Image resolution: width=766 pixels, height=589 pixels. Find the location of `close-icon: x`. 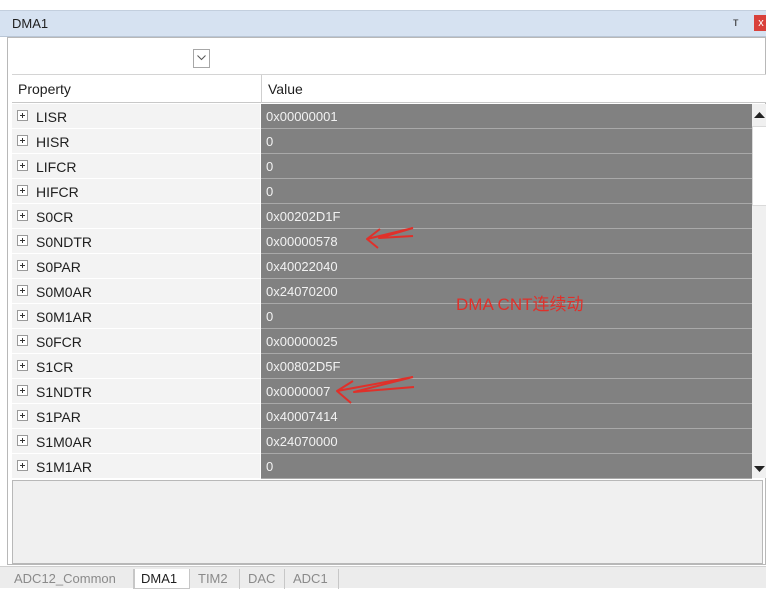

close-icon: x is located at coordinates (760, 23).